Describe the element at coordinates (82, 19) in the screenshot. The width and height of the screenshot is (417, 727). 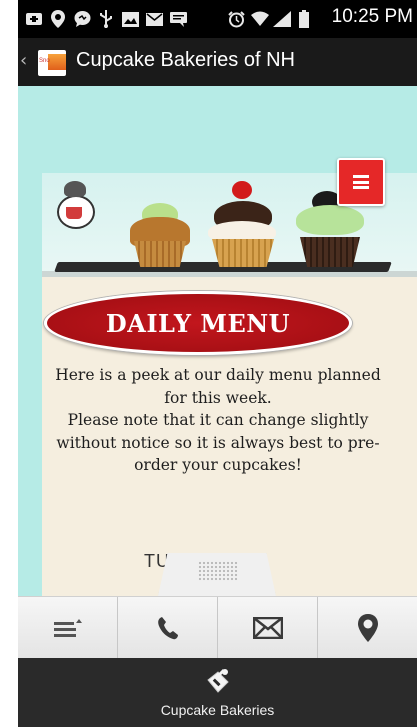
I see `chat-bubble-icon` at that location.